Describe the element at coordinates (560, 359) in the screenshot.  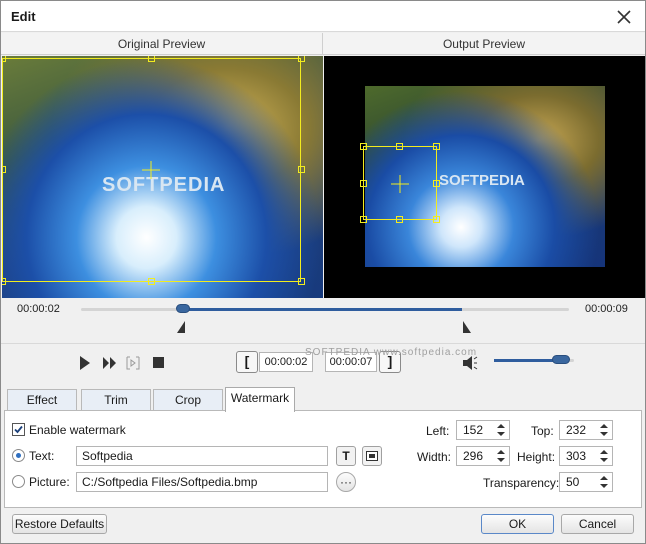
I see `volume-thumb` at that location.